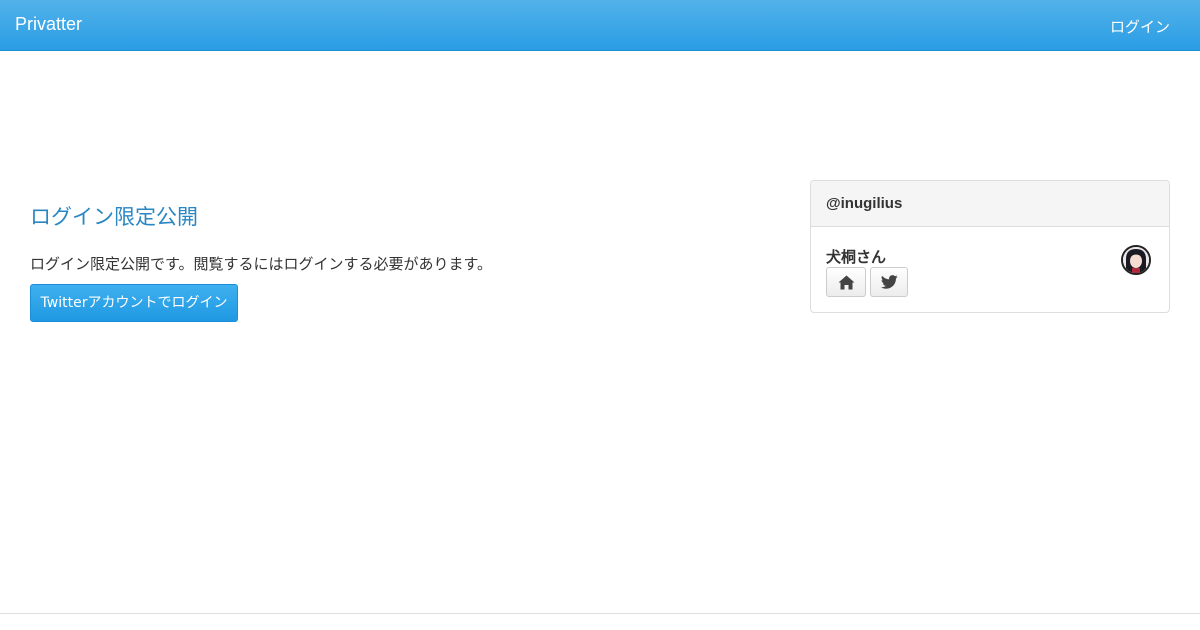 Image resolution: width=1200 pixels, height=630 pixels. What do you see at coordinates (1136, 260) in the screenshot?
I see `profile-avatar` at bounding box center [1136, 260].